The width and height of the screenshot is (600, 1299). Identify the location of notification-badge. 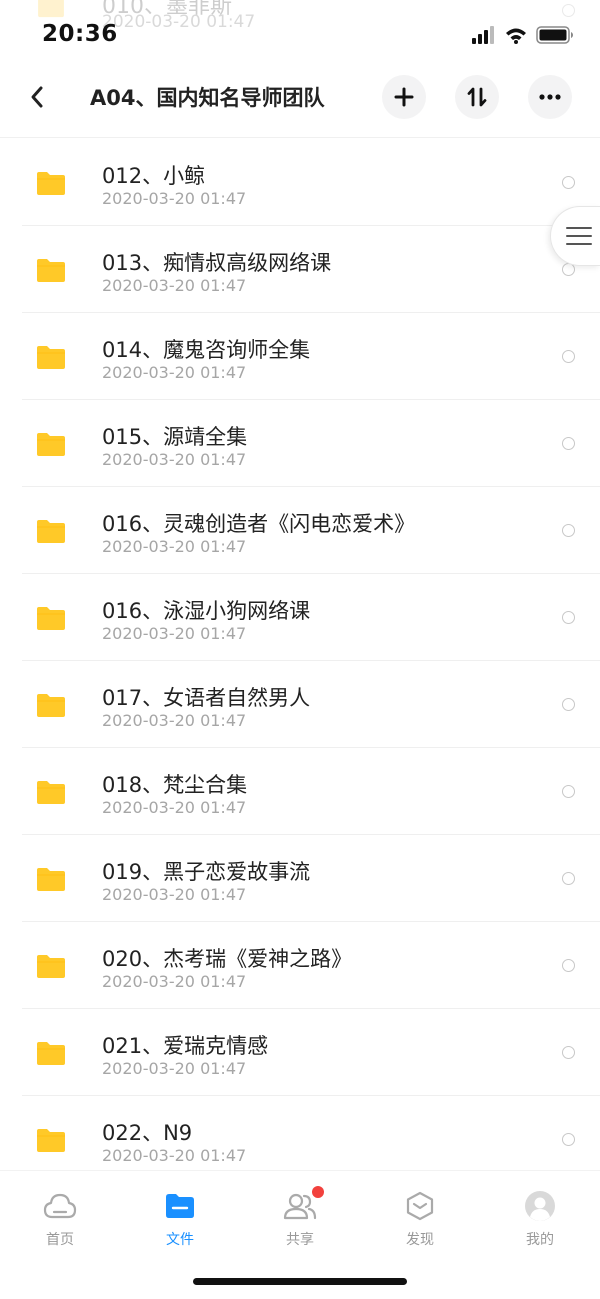
(318, 1192).